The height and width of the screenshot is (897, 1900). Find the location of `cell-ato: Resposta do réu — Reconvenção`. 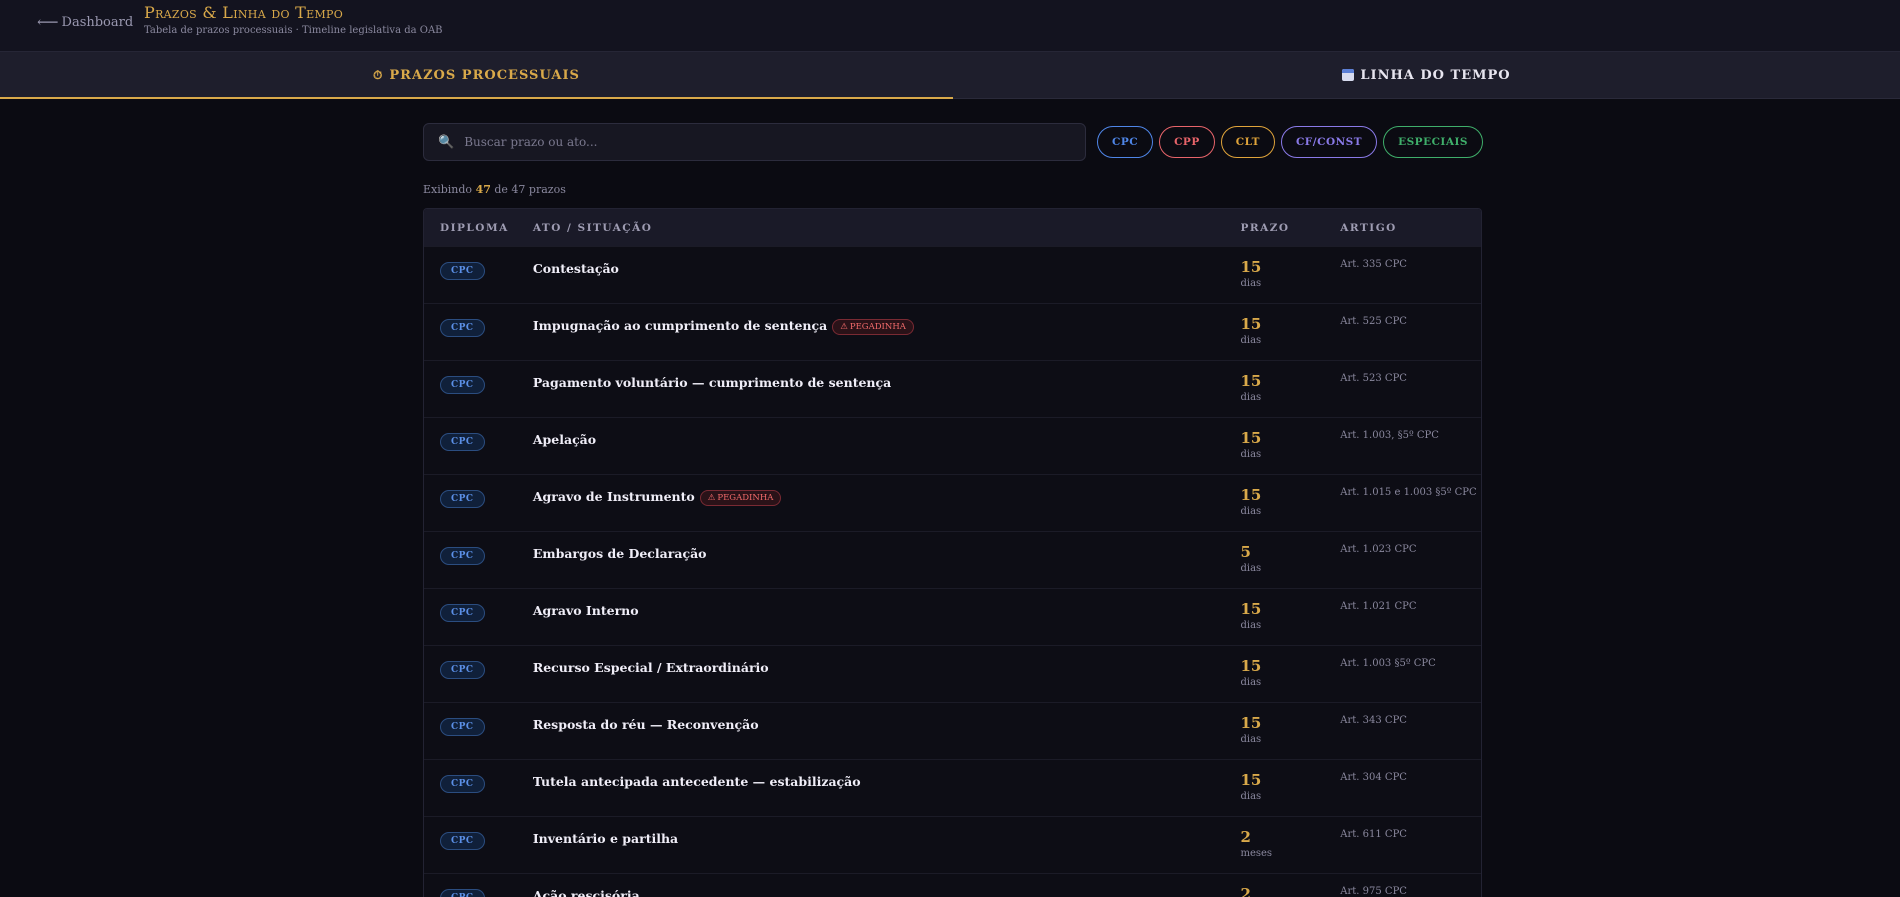

cell-ato: Resposta do réu — Reconvenção is located at coordinates (887, 718).